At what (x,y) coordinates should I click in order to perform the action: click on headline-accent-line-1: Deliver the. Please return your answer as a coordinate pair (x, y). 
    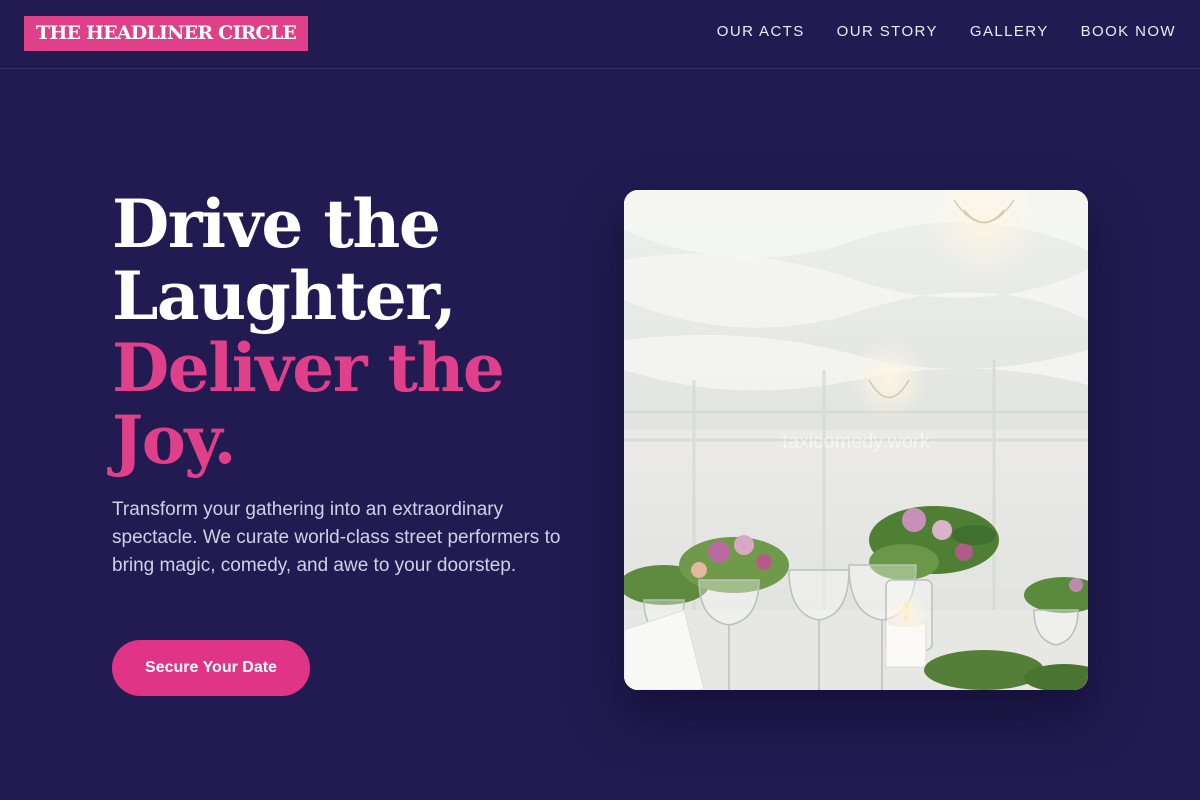
    Looking at the image, I should click on (308, 368).